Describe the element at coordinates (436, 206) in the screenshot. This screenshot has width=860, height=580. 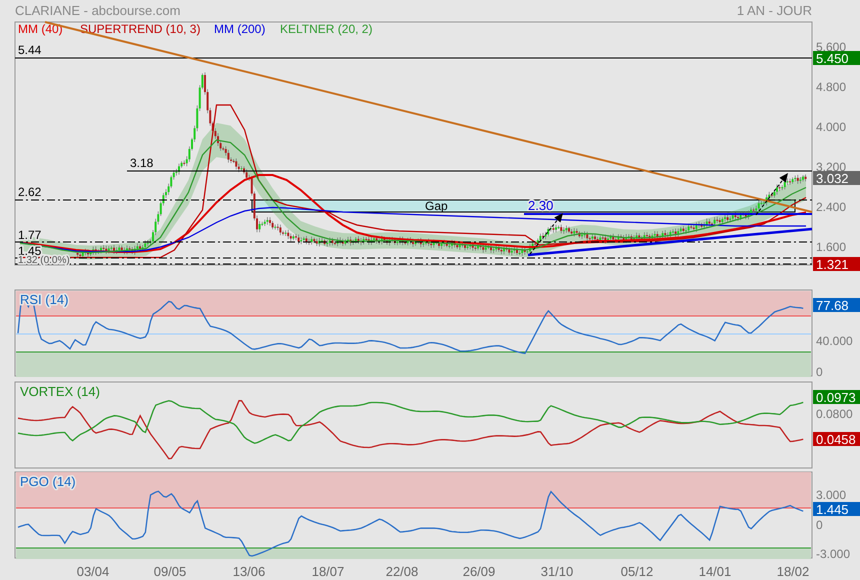
I see `gap-label: Gap` at that location.